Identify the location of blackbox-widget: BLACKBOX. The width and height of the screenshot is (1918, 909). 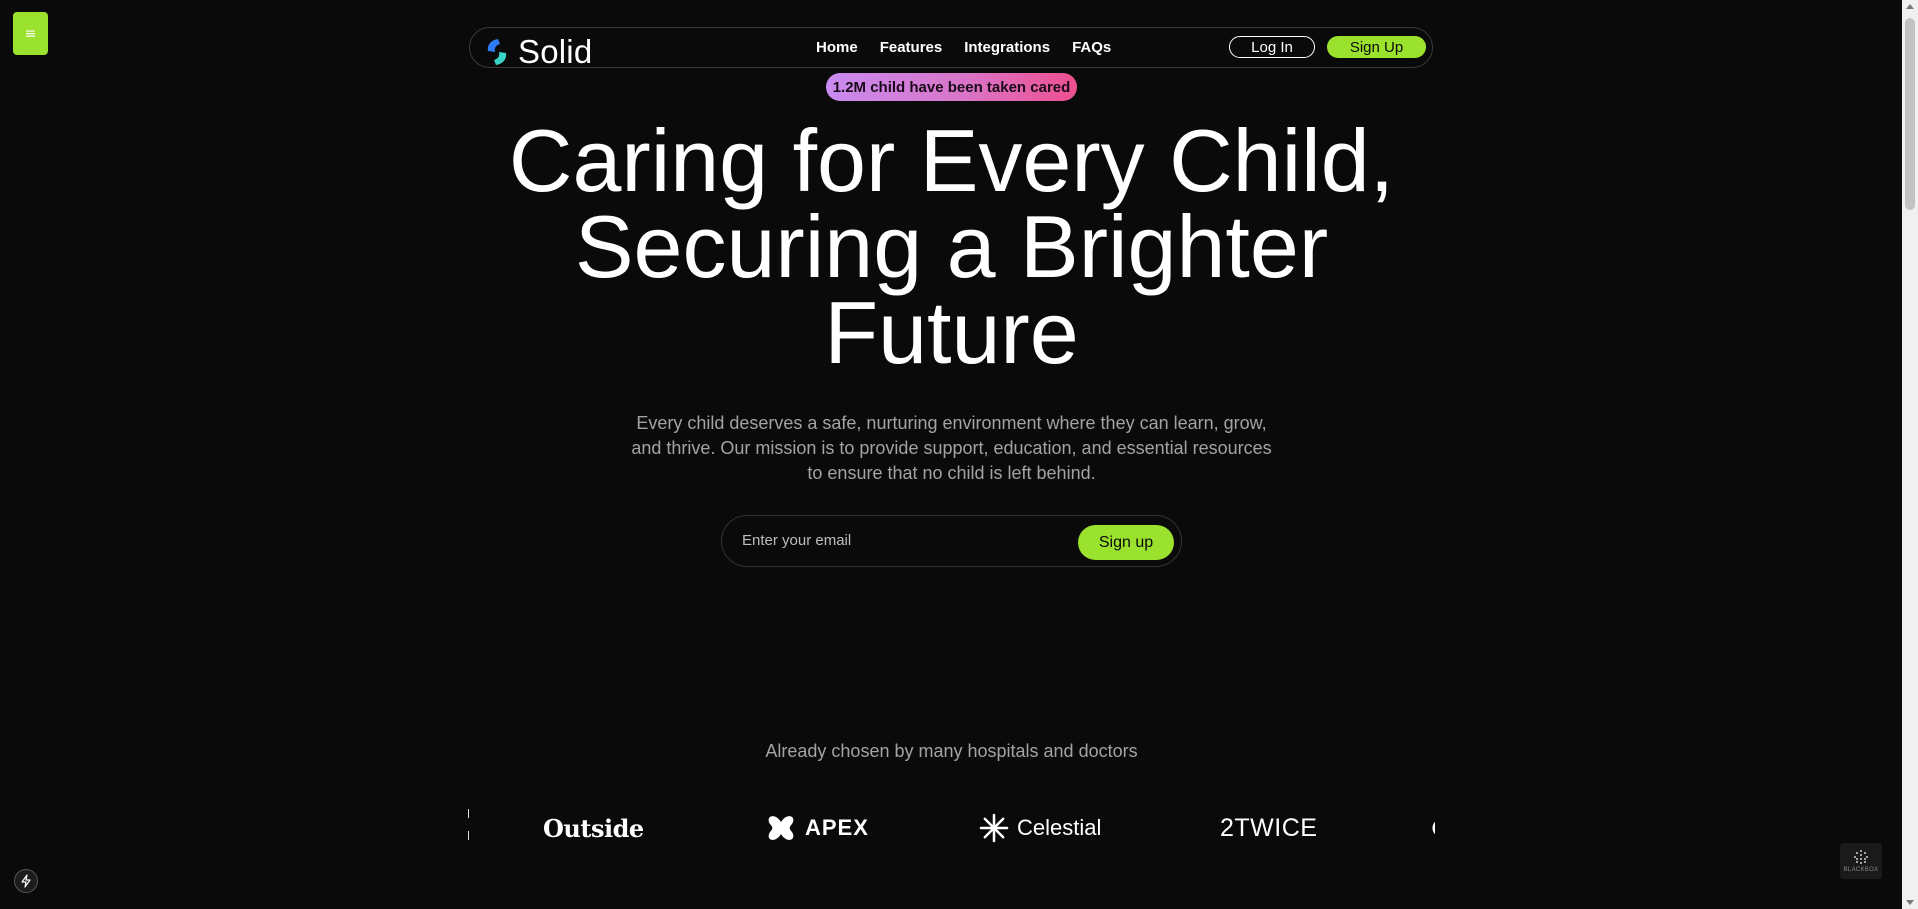
(1861, 861).